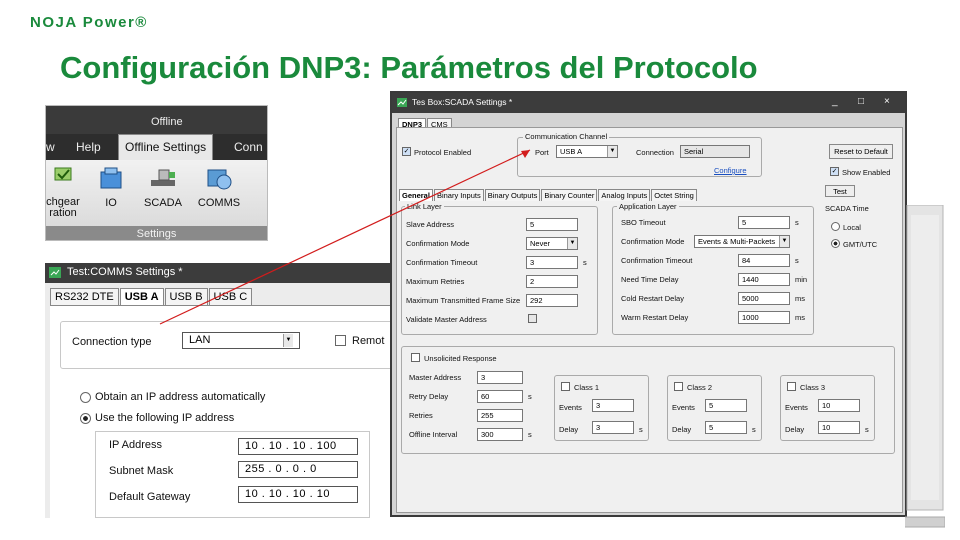 Image resolution: width=960 pixels, height=540 pixels. Describe the element at coordinates (800, 298) in the screenshot. I see `unit-label: ms` at that location.